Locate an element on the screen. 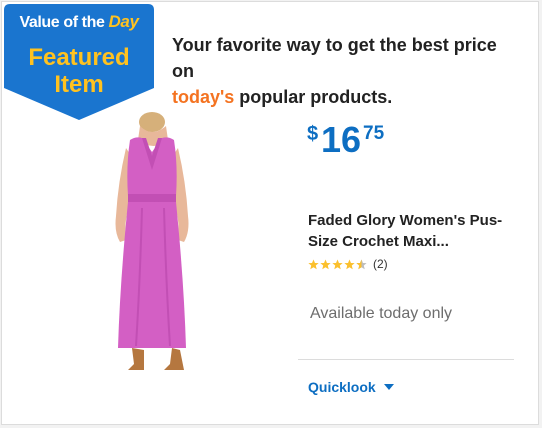 The height and width of the screenshot is (428, 542). badge-main-text: Featured Item is located at coordinates (79, 71).